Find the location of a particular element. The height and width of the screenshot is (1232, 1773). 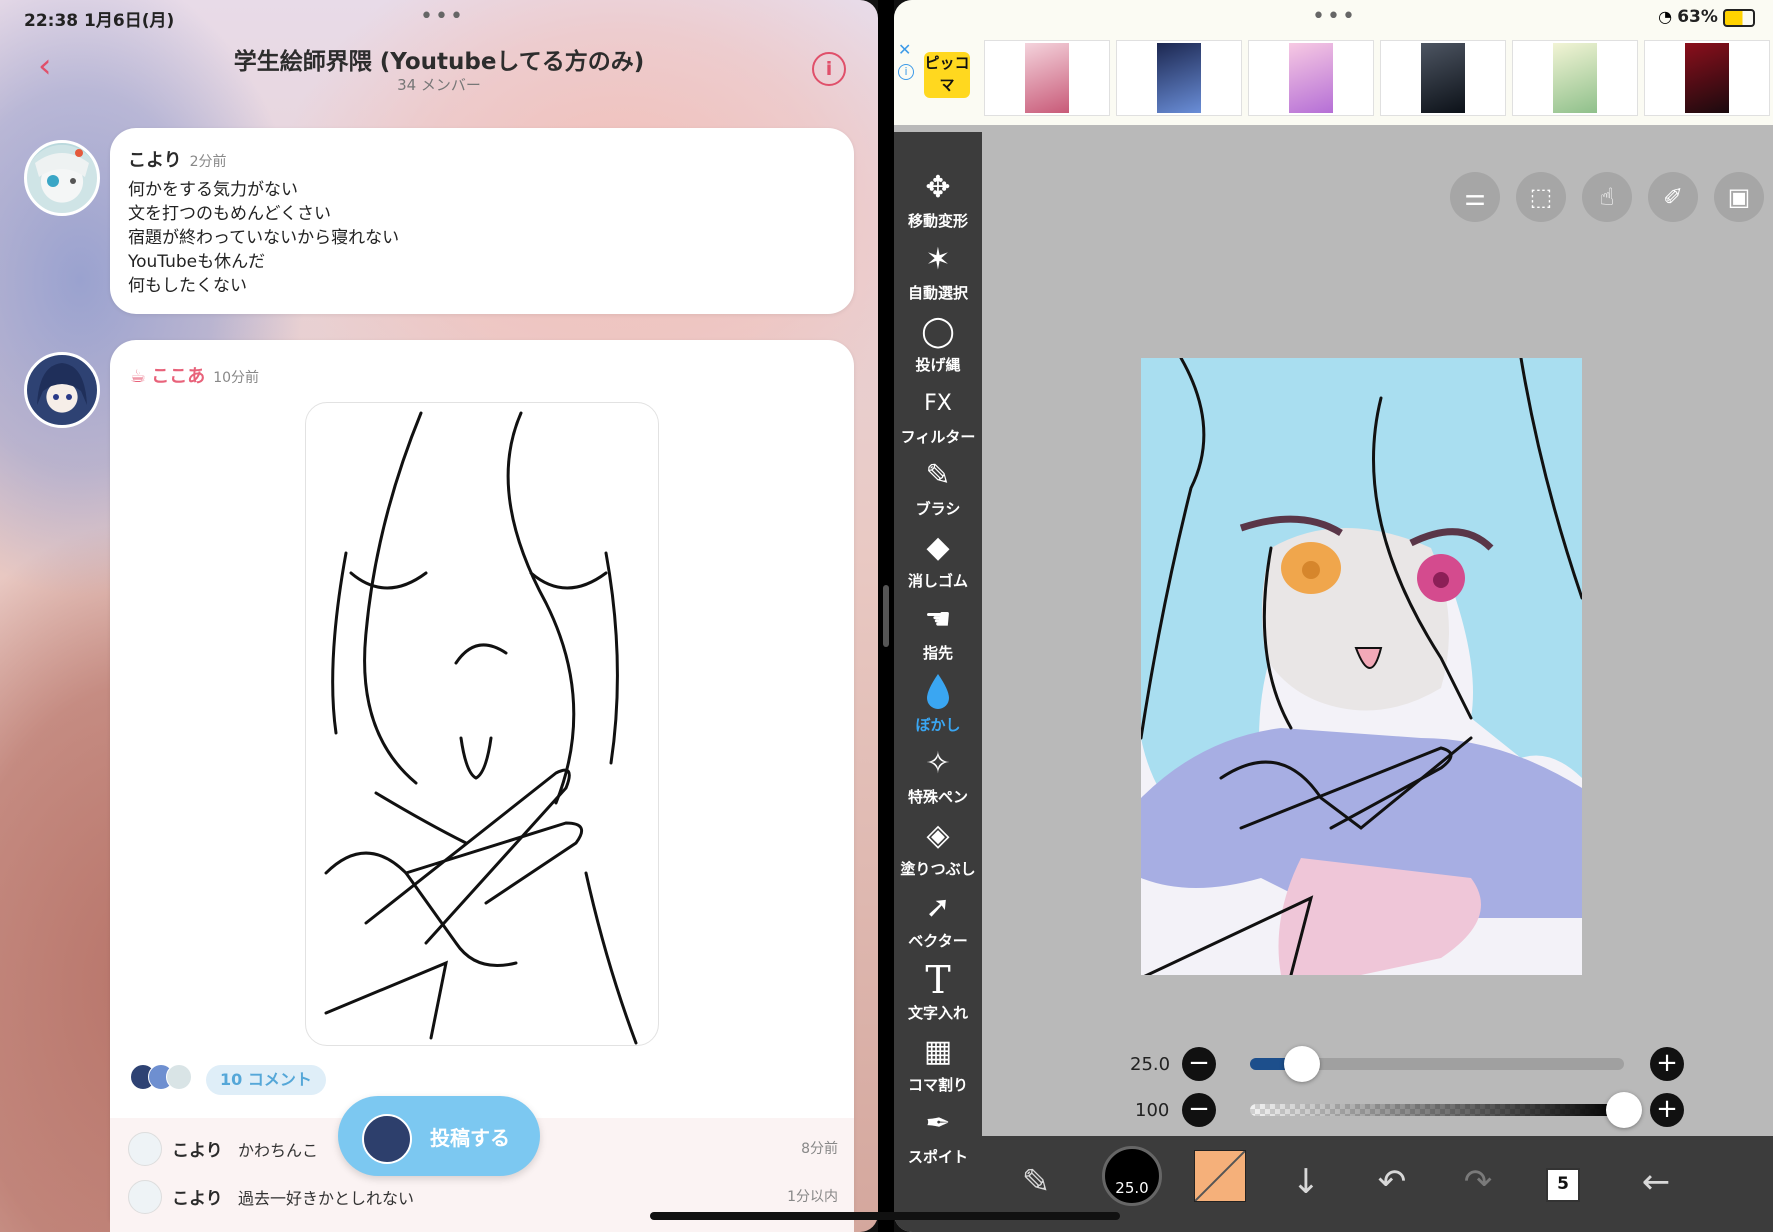

reply-text: かわちんこ is located at coordinates (278, 1150).